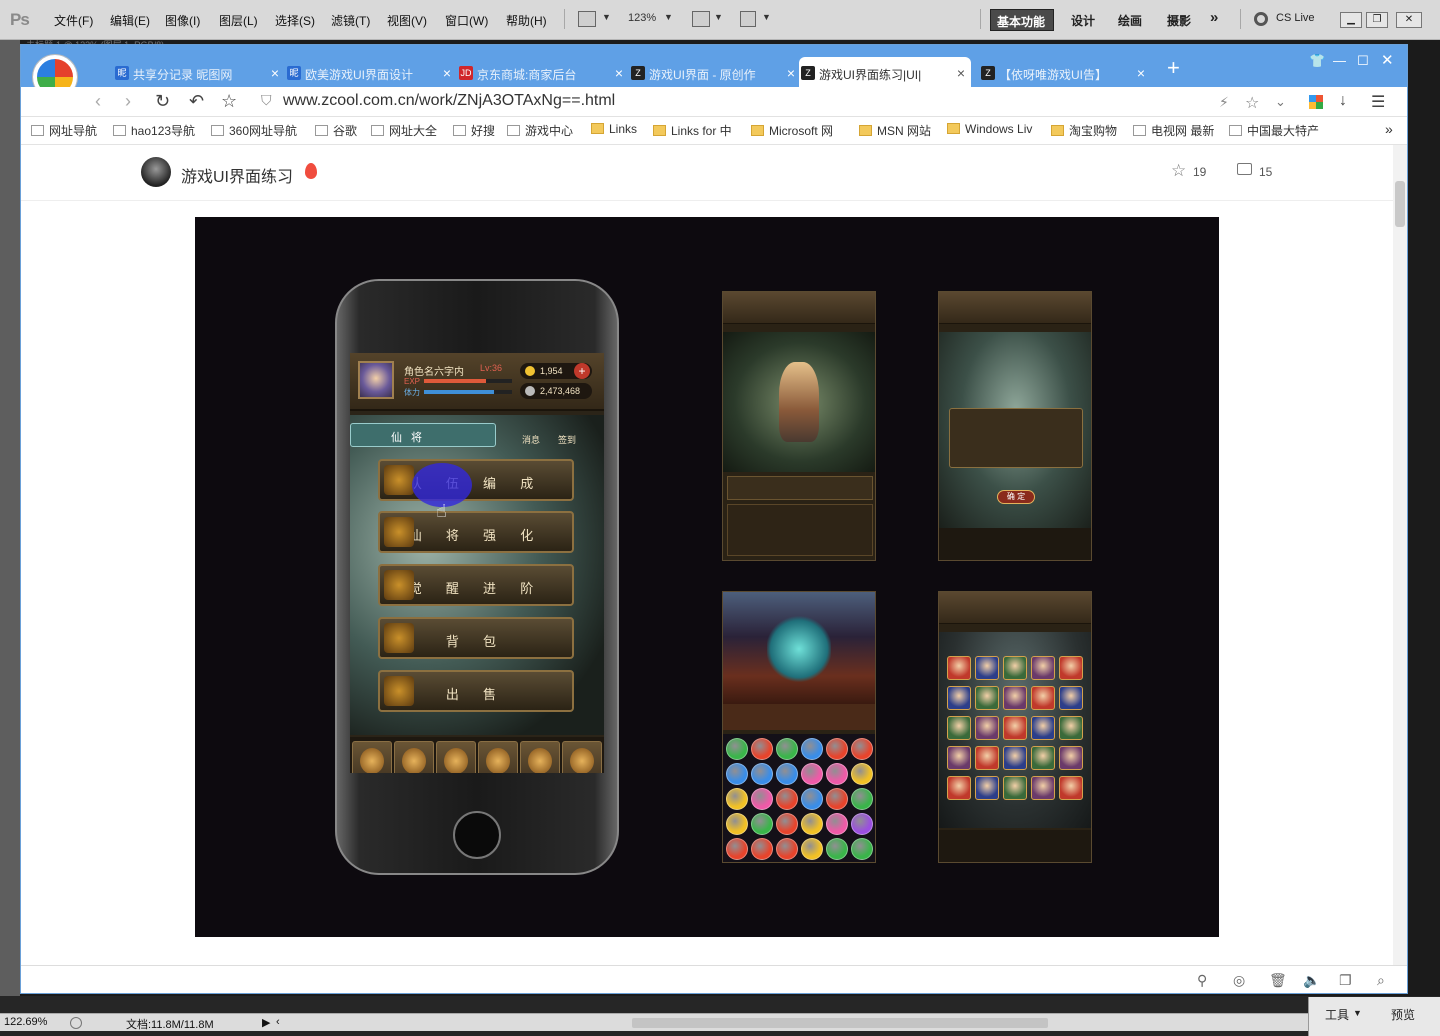 This screenshot has width=1440, height=1036. I want to click on menu-filter: 滤镜(T), so click(350, 20).